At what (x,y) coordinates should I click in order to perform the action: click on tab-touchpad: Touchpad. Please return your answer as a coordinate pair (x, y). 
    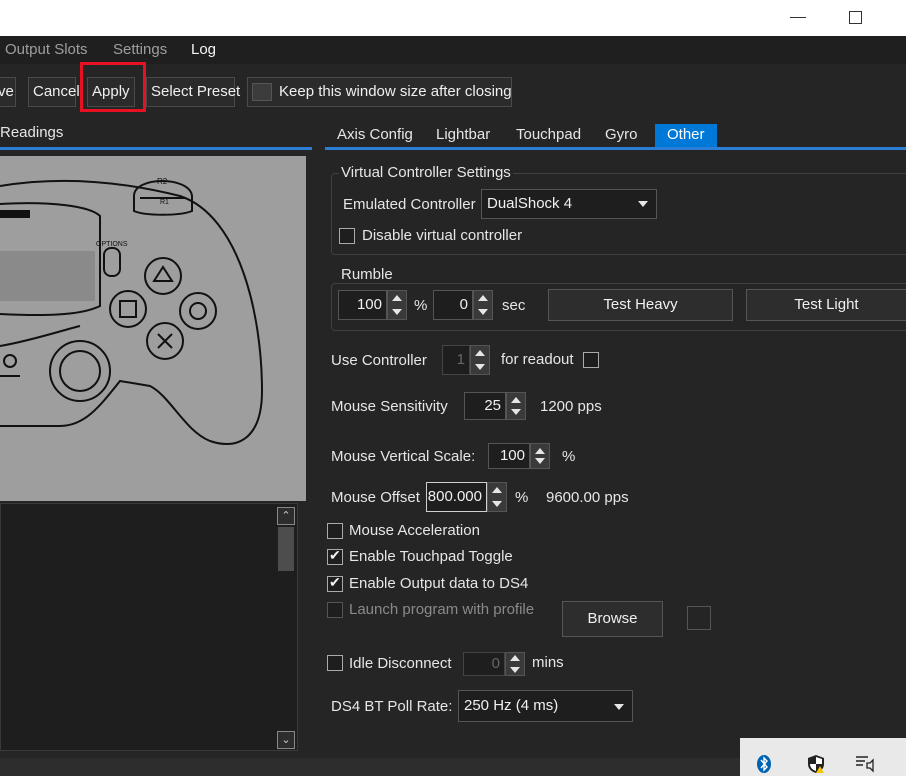
    Looking at the image, I should click on (548, 136).